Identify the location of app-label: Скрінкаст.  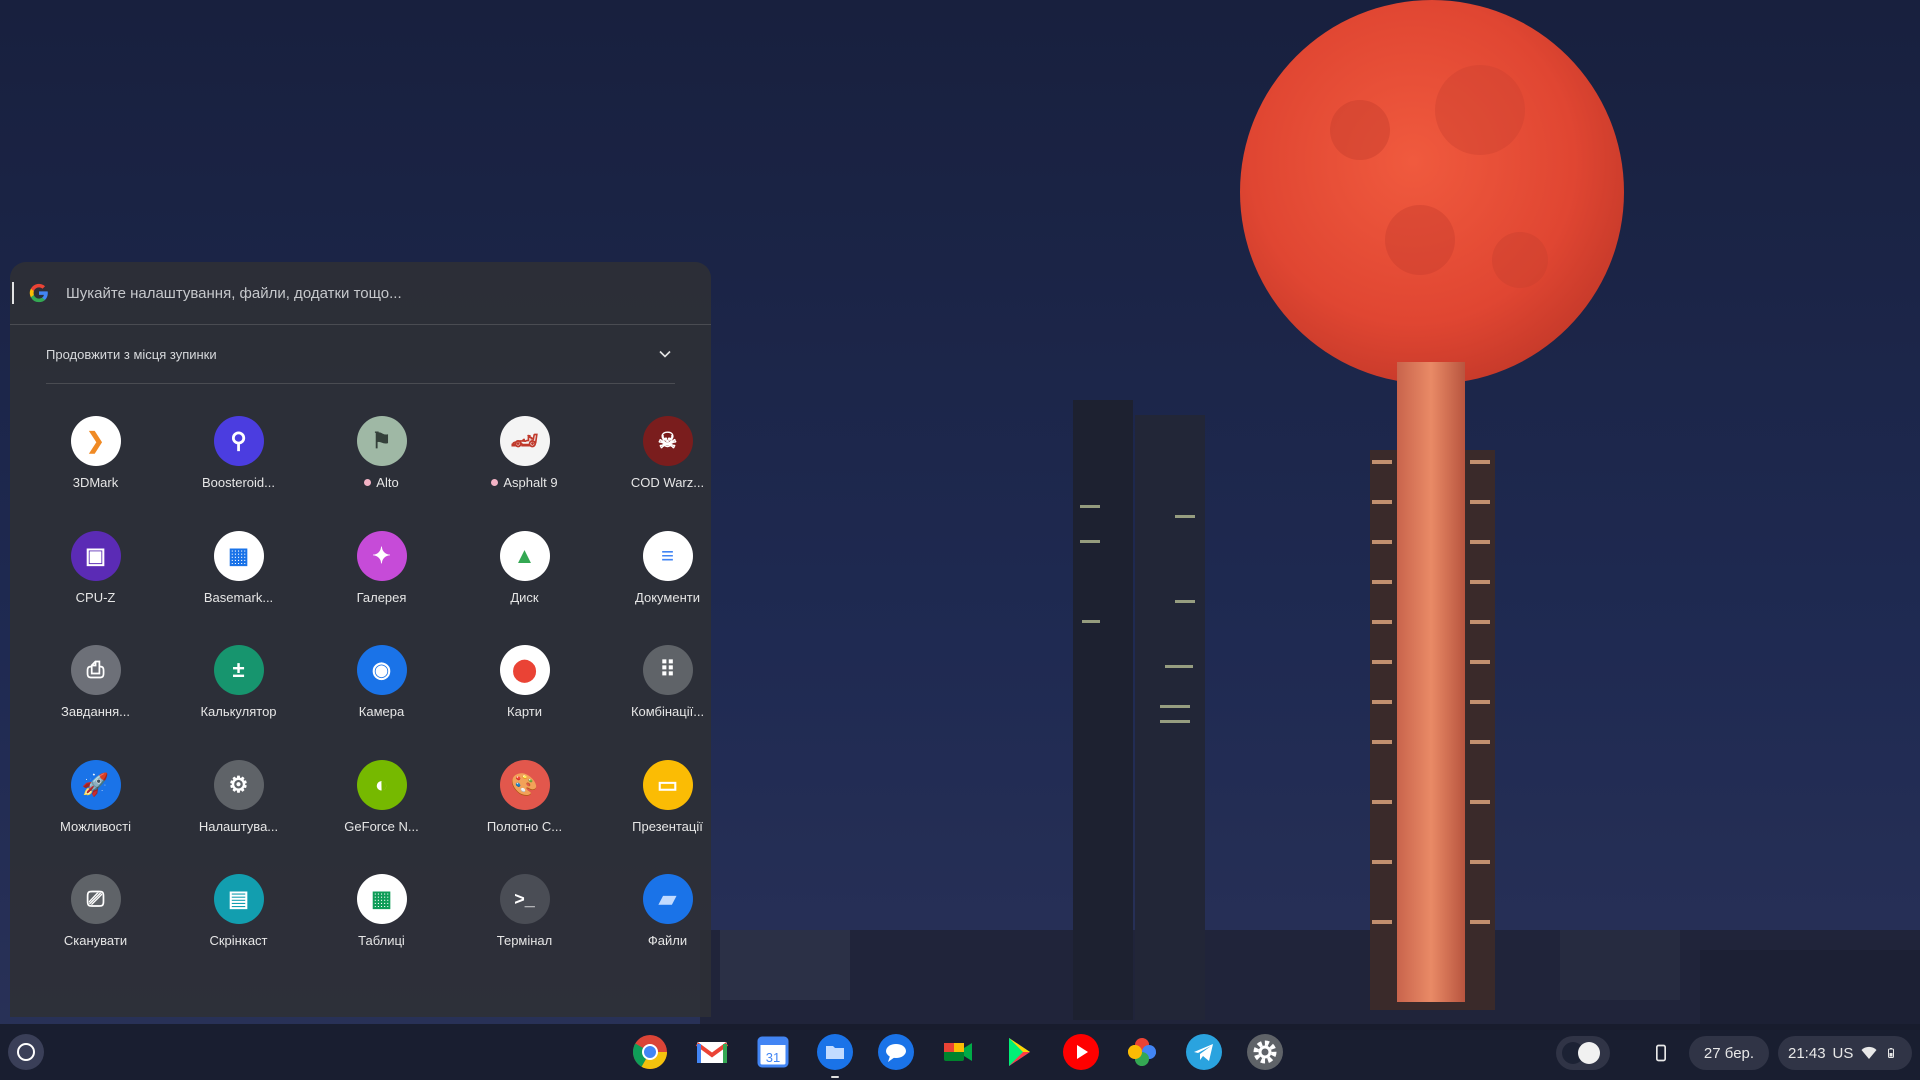
(238, 940).